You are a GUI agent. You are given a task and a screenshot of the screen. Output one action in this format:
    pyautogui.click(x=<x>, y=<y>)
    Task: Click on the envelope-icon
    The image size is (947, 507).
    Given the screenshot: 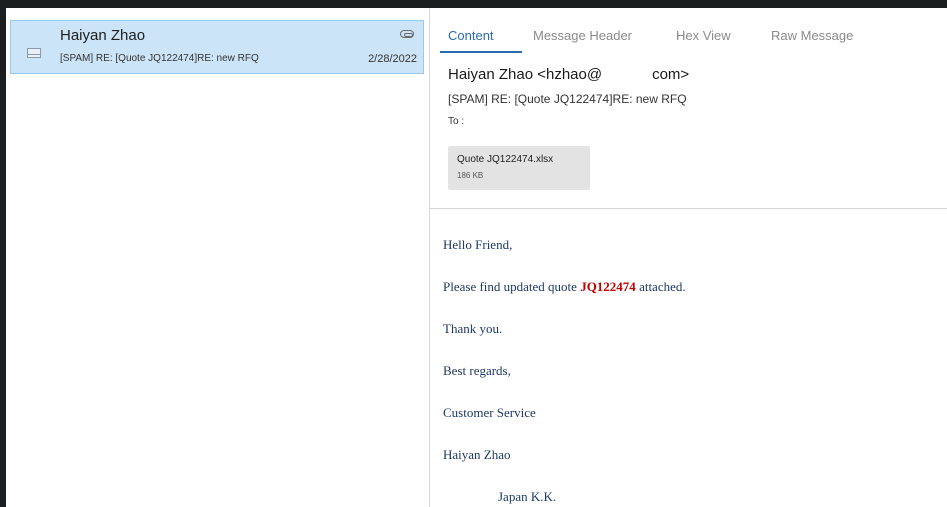 What is the action you would take?
    pyautogui.click(x=34, y=53)
    